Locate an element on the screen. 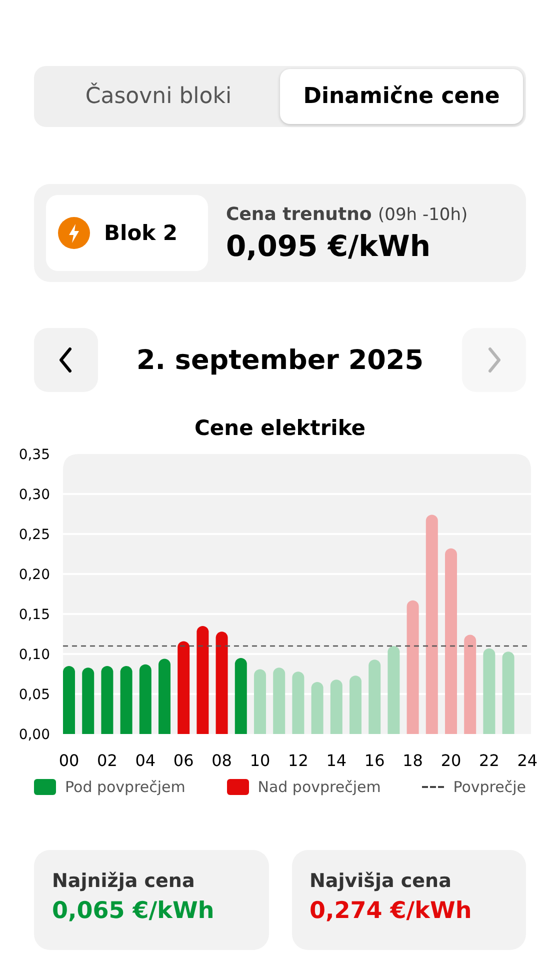 The width and height of the screenshot is (560, 974). x-axis-label: 24 is located at coordinates (527, 760).